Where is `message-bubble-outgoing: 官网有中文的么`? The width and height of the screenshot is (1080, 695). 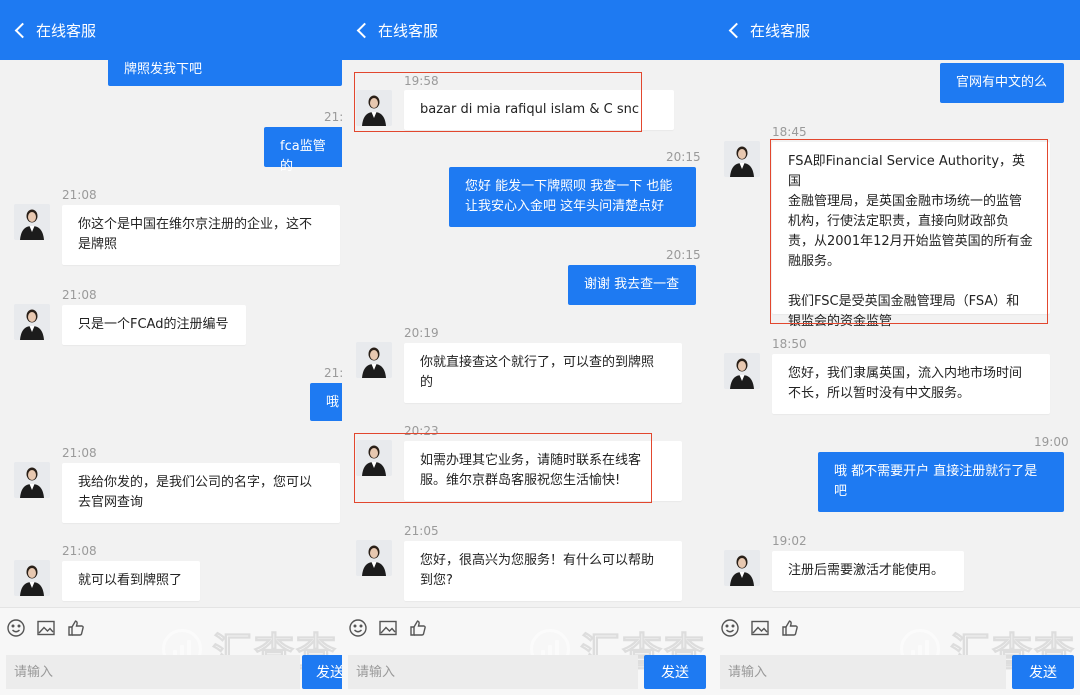
message-bubble-outgoing: 官网有中文的么 is located at coordinates (1002, 83).